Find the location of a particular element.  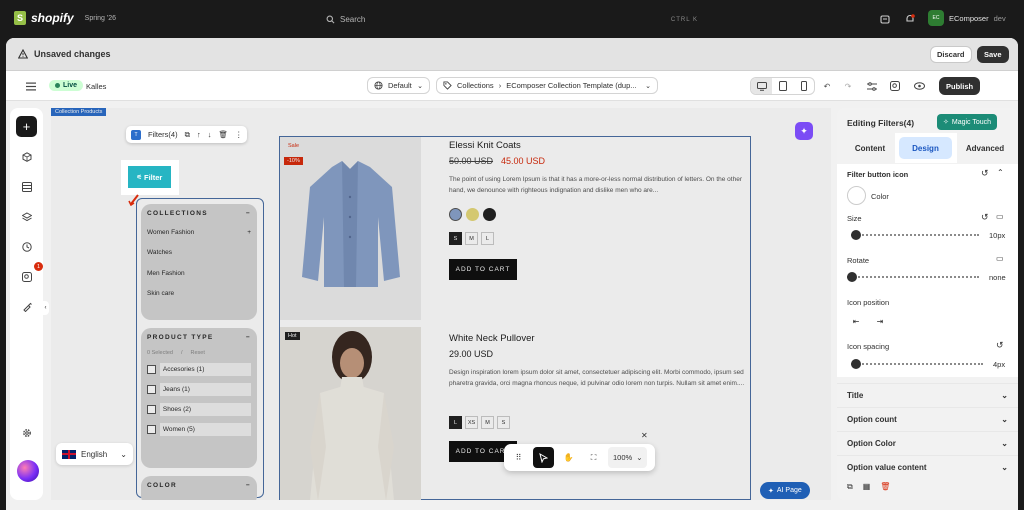

more-icon: ⋮ is located at coordinates (239, 134).